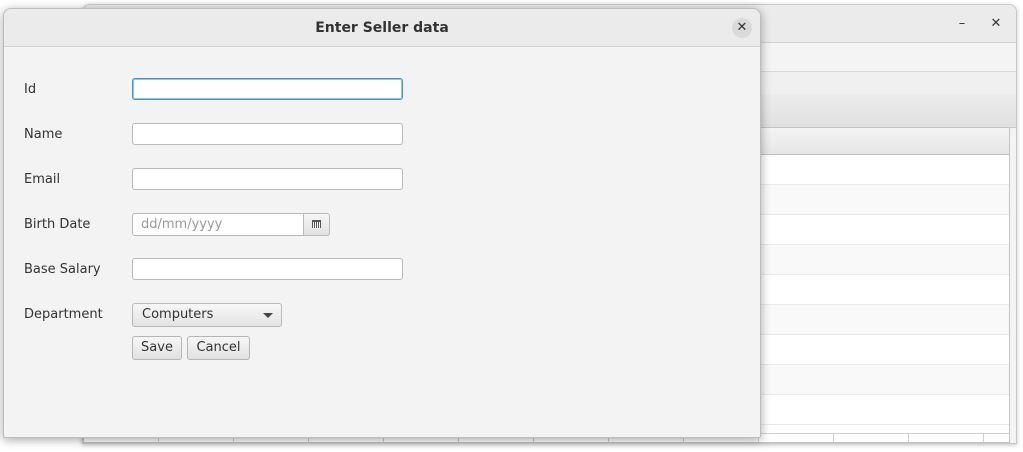 The image size is (1023, 452). What do you see at coordinates (62, 269) in the screenshot?
I see `base-salary-label: Base Salary` at bounding box center [62, 269].